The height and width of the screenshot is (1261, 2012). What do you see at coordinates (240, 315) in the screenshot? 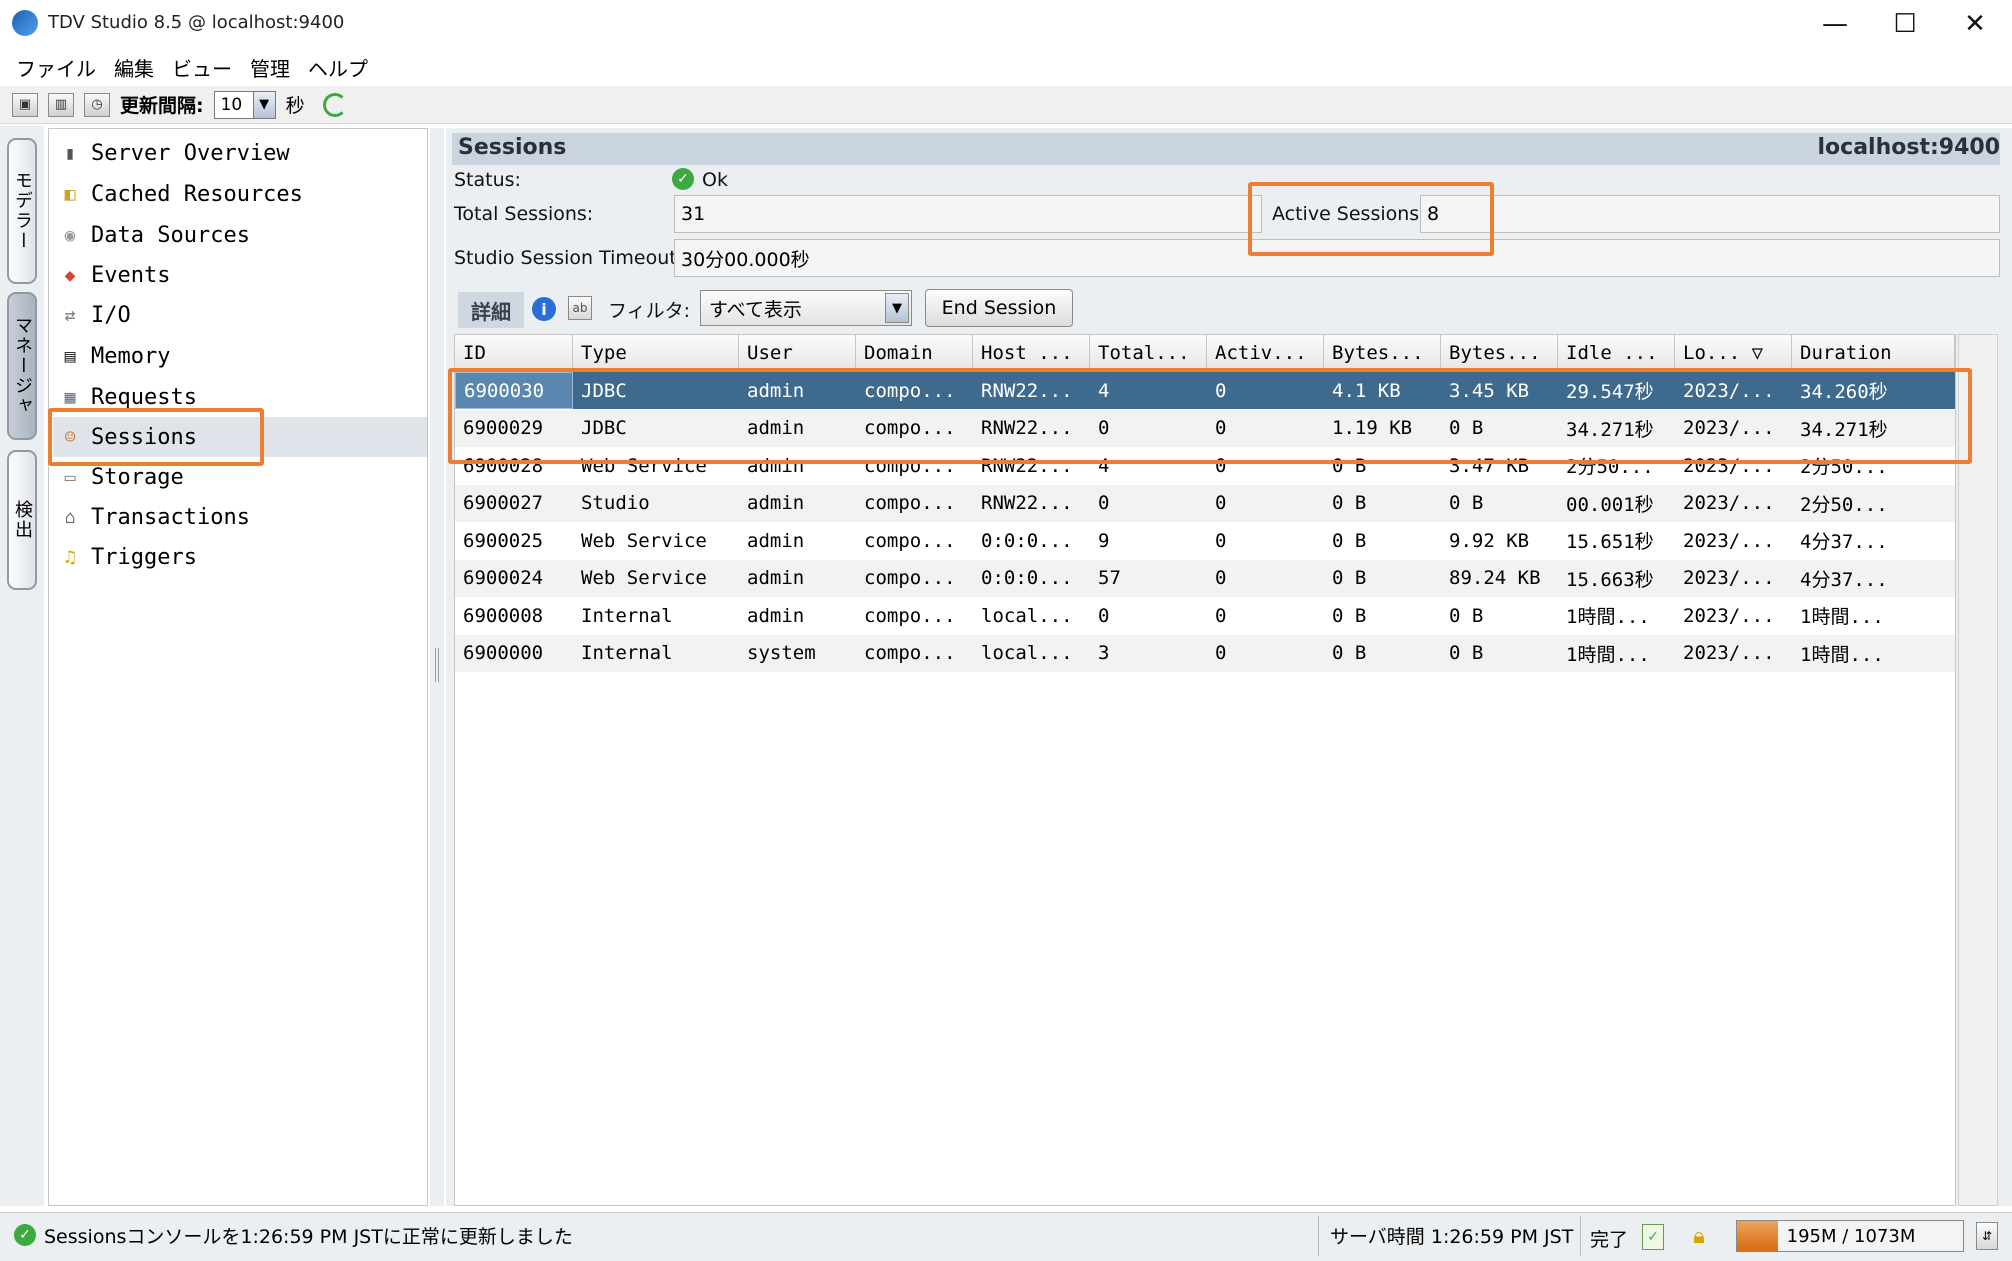
I see `nav-item-io: ⇄ I/O` at bounding box center [240, 315].